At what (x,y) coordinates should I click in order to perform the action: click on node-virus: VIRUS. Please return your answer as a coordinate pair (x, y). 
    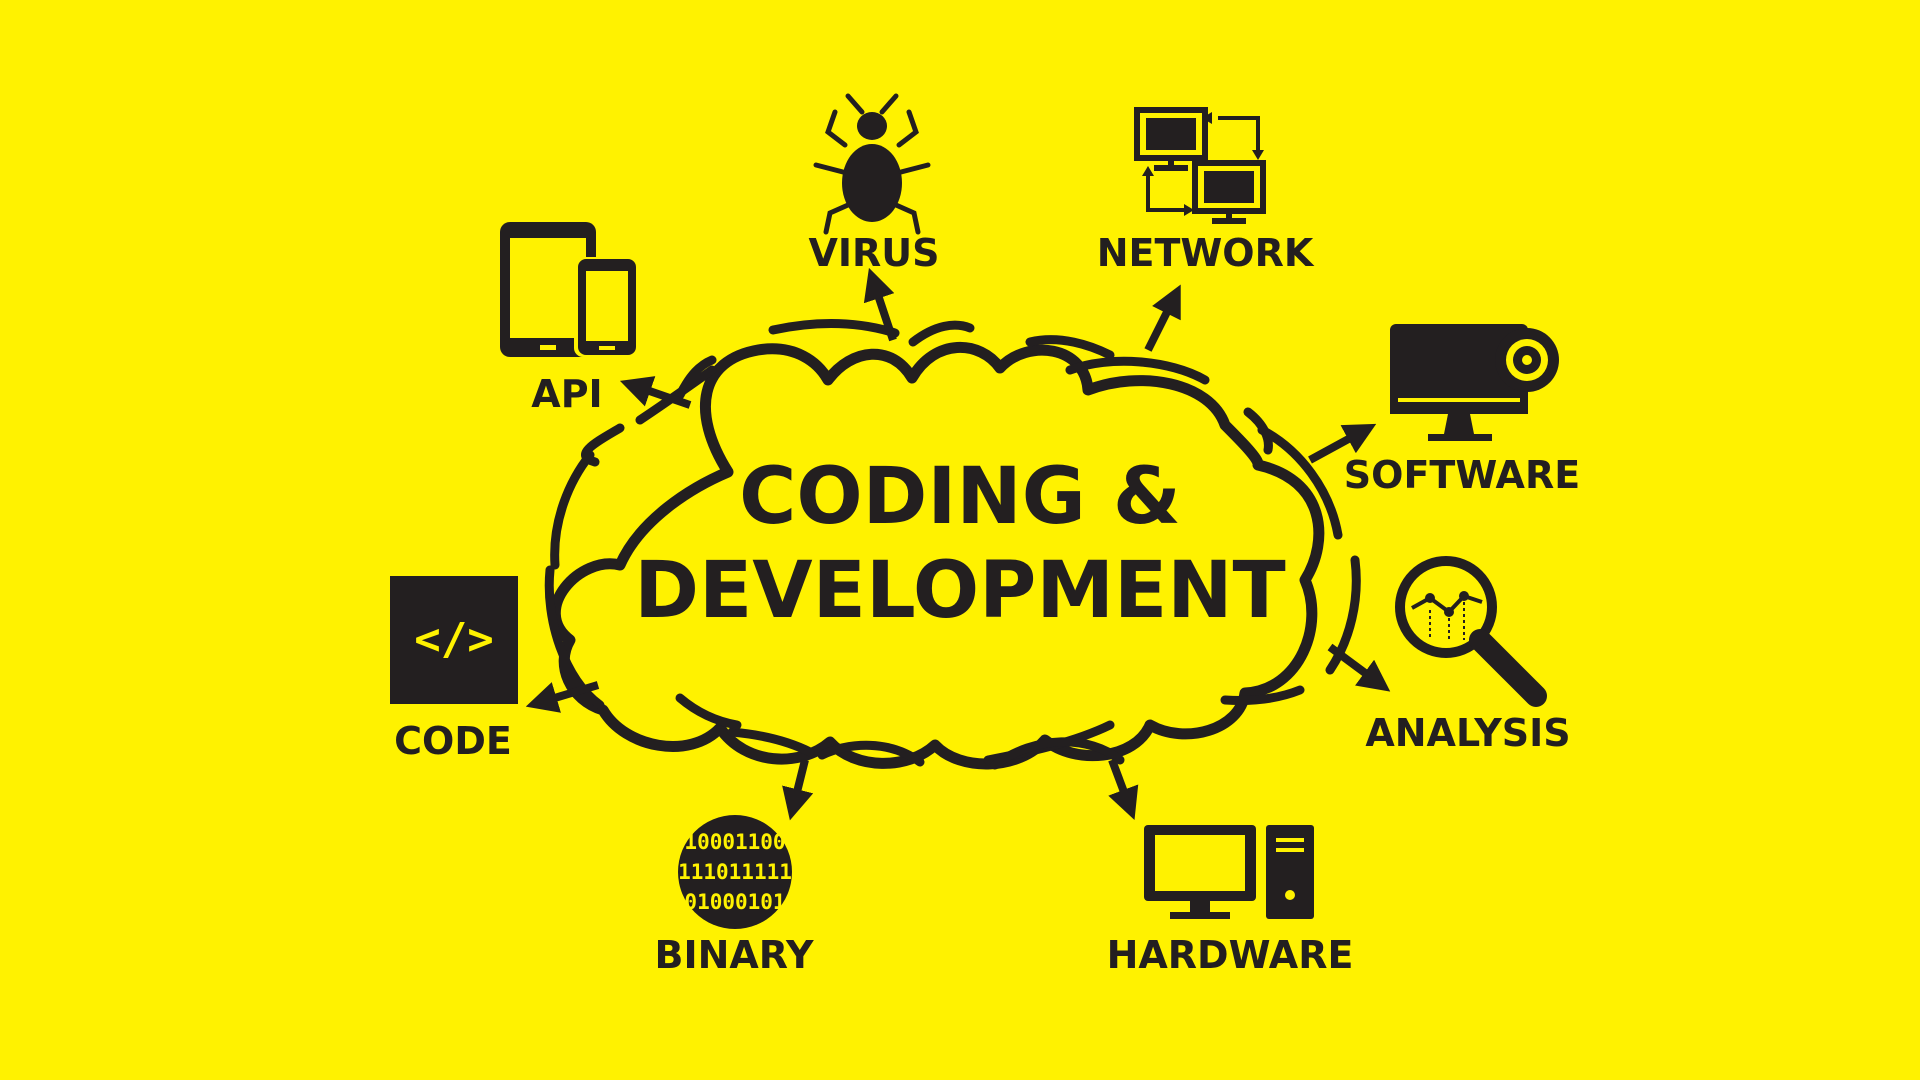
    Looking at the image, I should click on (874, 184).